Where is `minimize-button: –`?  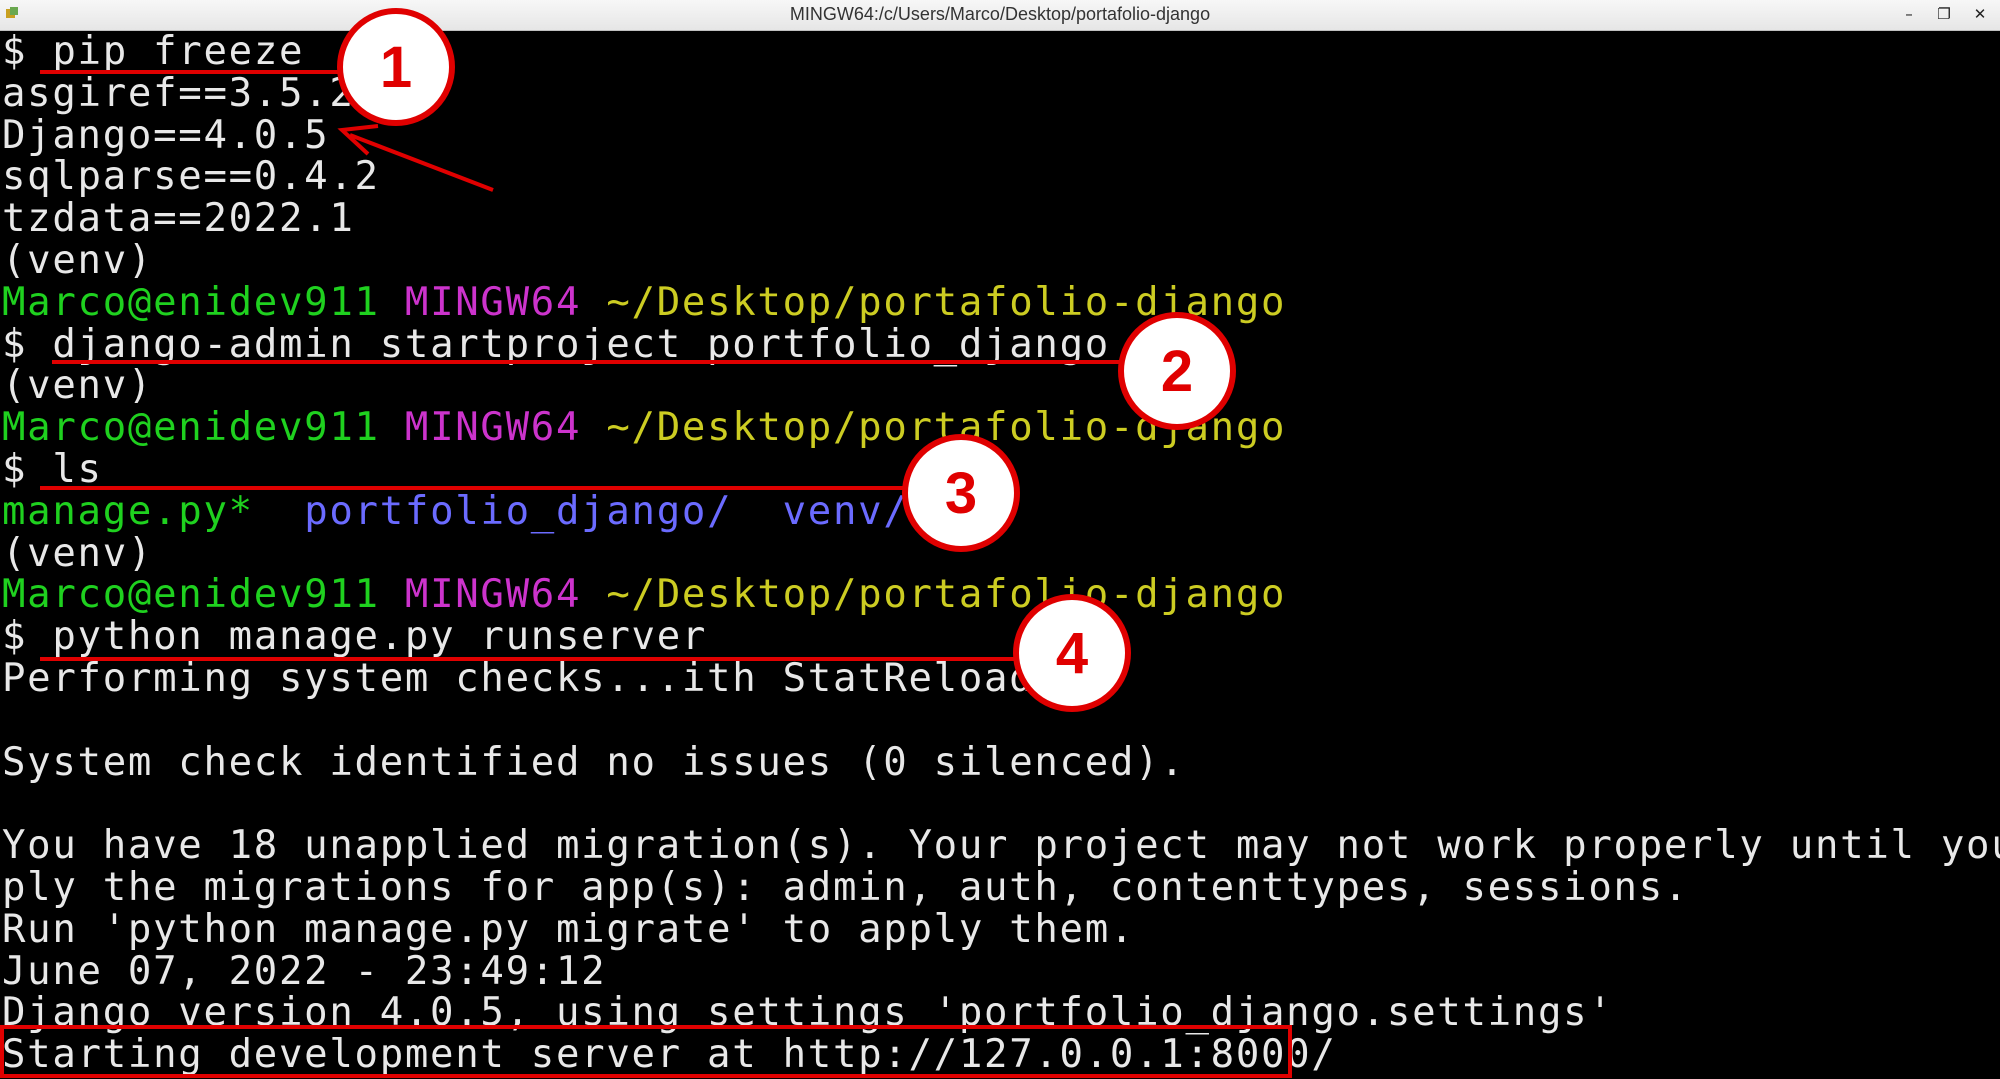
minimize-button: – is located at coordinates (1909, 14).